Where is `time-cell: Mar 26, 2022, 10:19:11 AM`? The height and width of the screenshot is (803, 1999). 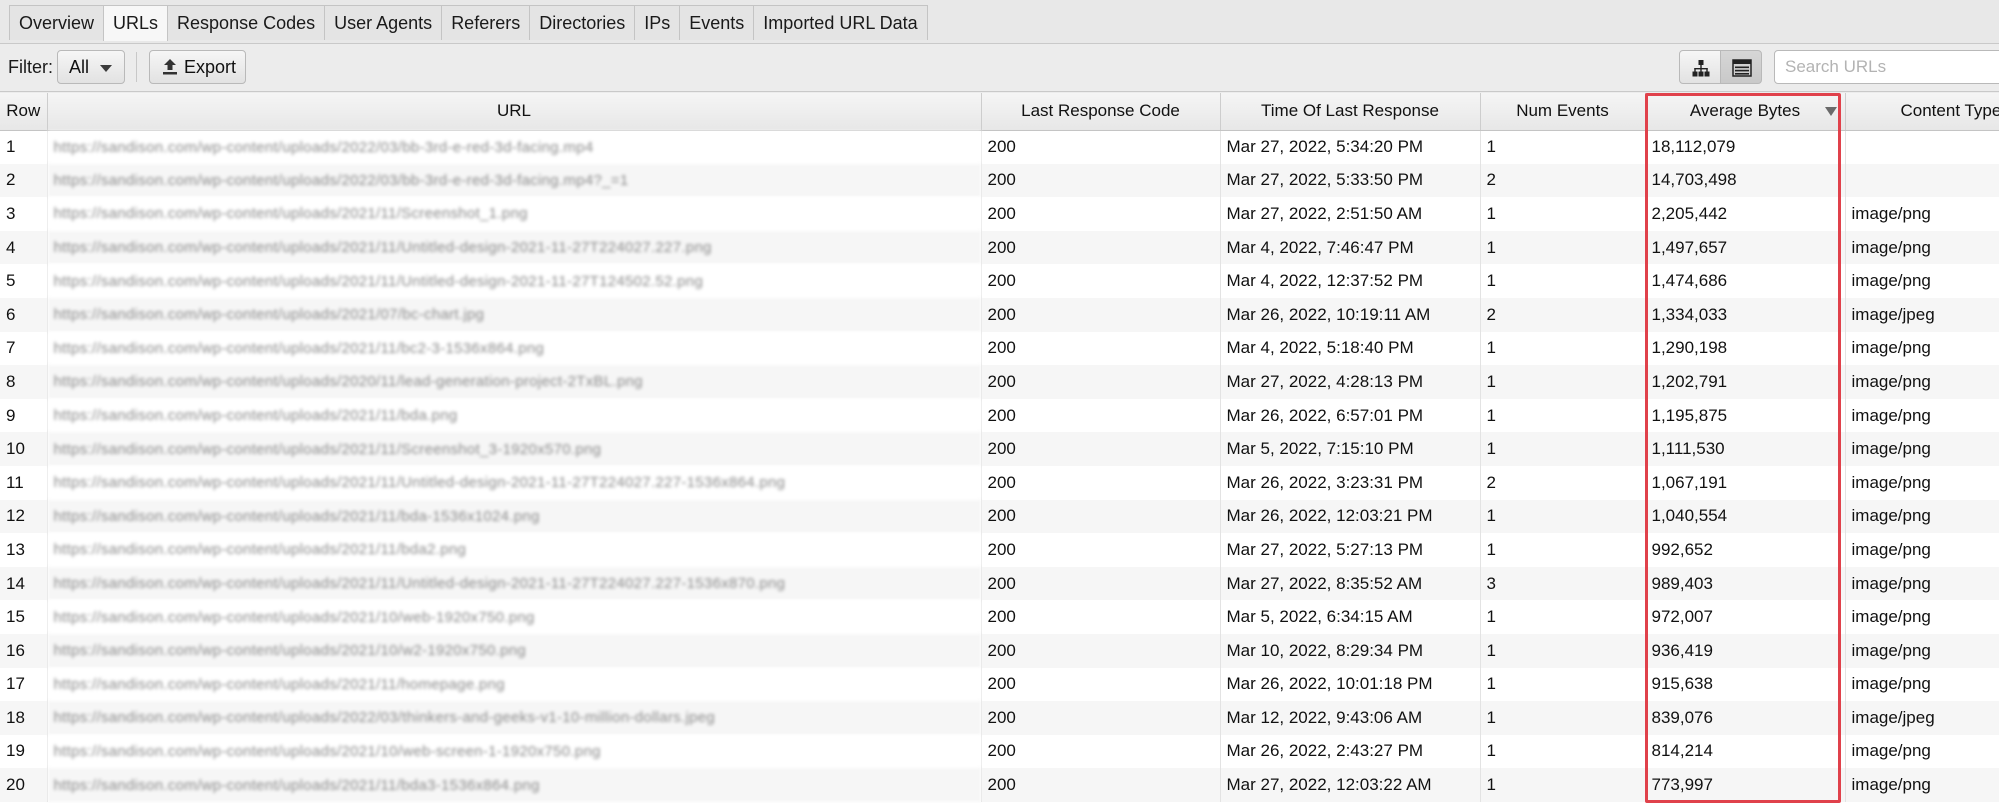
time-cell: Mar 26, 2022, 10:19:11 AM is located at coordinates (1350, 314).